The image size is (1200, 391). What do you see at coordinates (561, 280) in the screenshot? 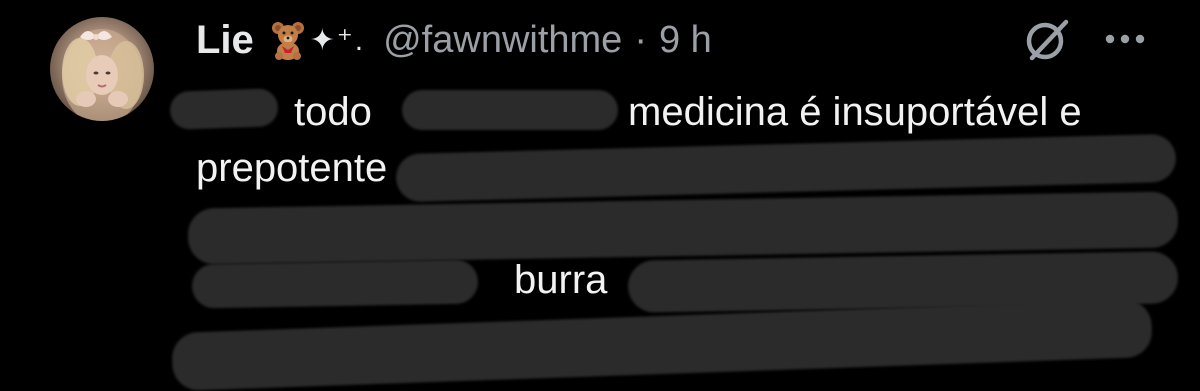
I see `tweet-text-segment: burra` at bounding box center [561, 280].